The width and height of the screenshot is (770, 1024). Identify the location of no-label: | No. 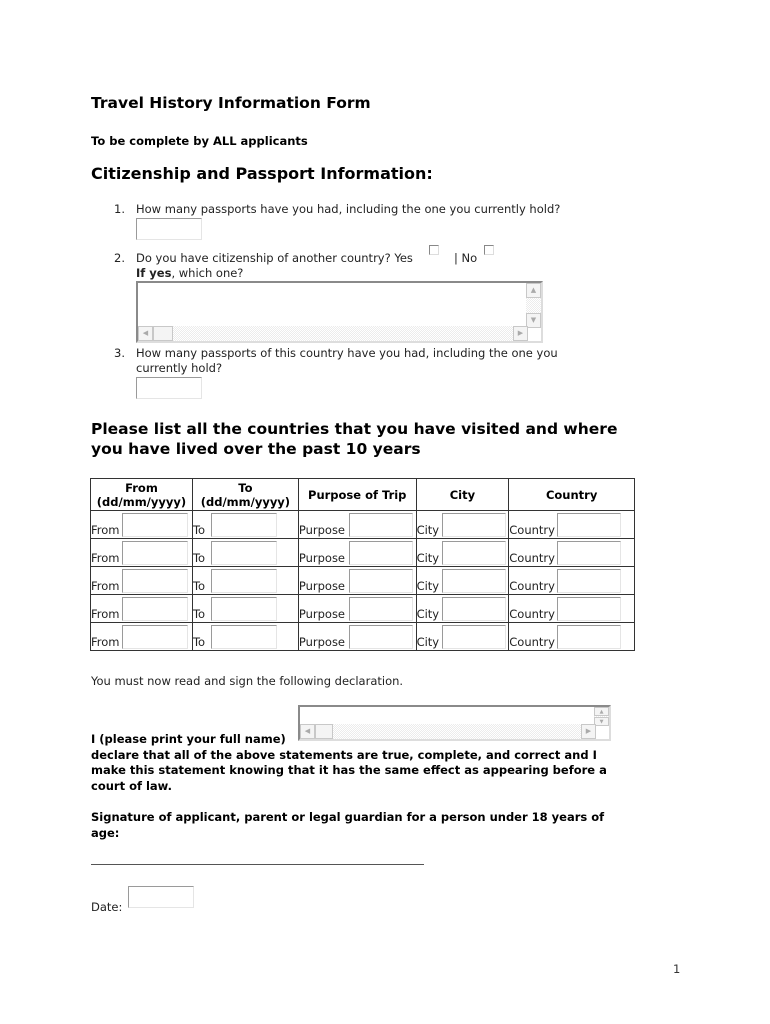
(466, 258).